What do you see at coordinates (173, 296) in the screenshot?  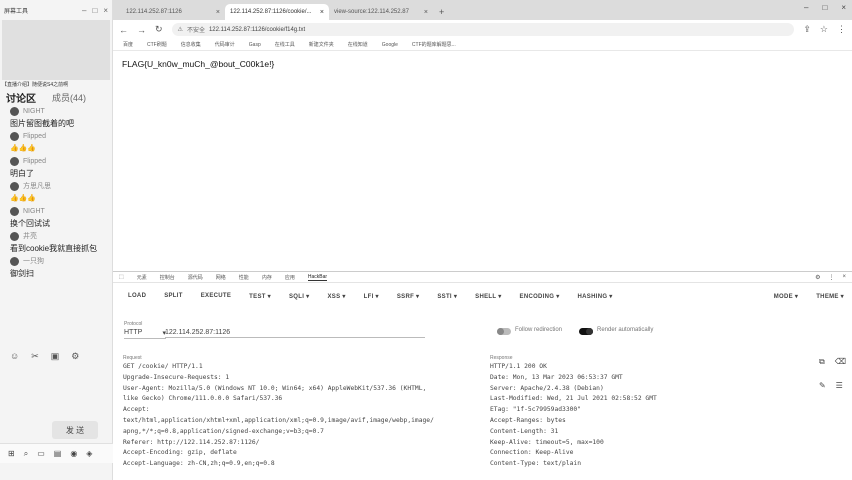 I see `hackbar-split-button: SPLIT` at bounding box center [173, 296].